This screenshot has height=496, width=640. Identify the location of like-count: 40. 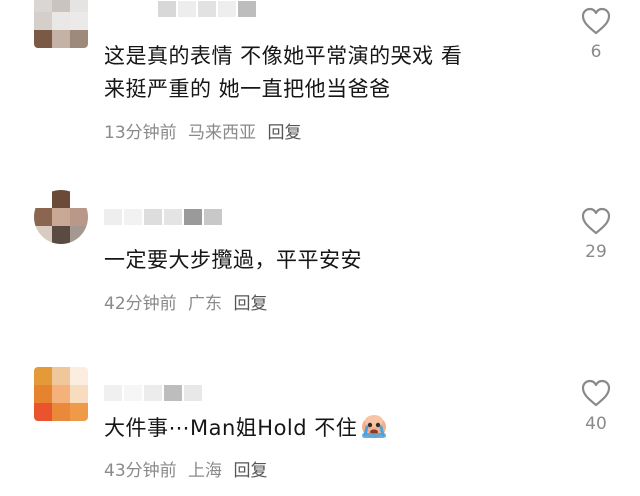
(596, 424).